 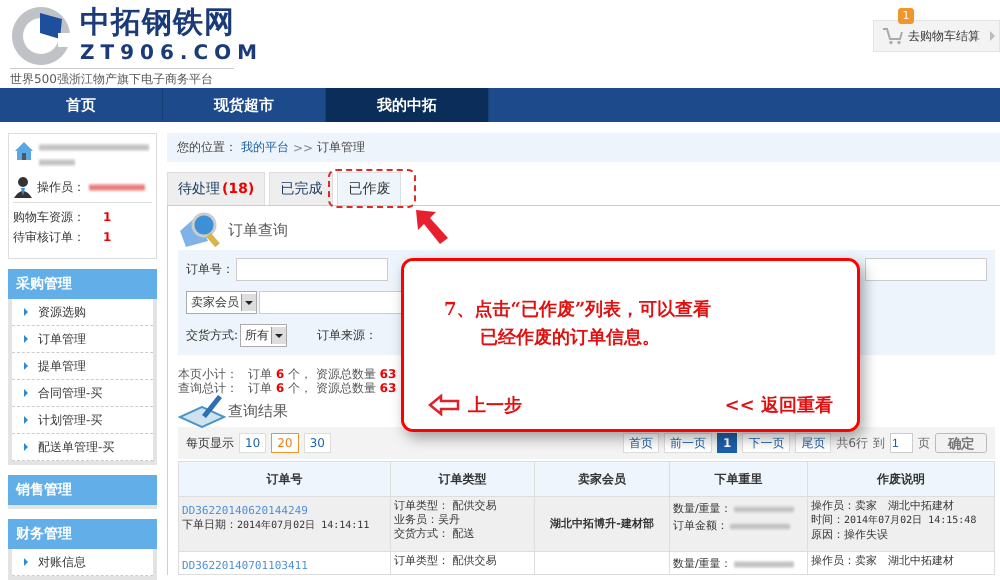 What do you see at coordinates (202, 411) in the screenshot?
I see `notebook-icon` at bounding box center [202, 411].